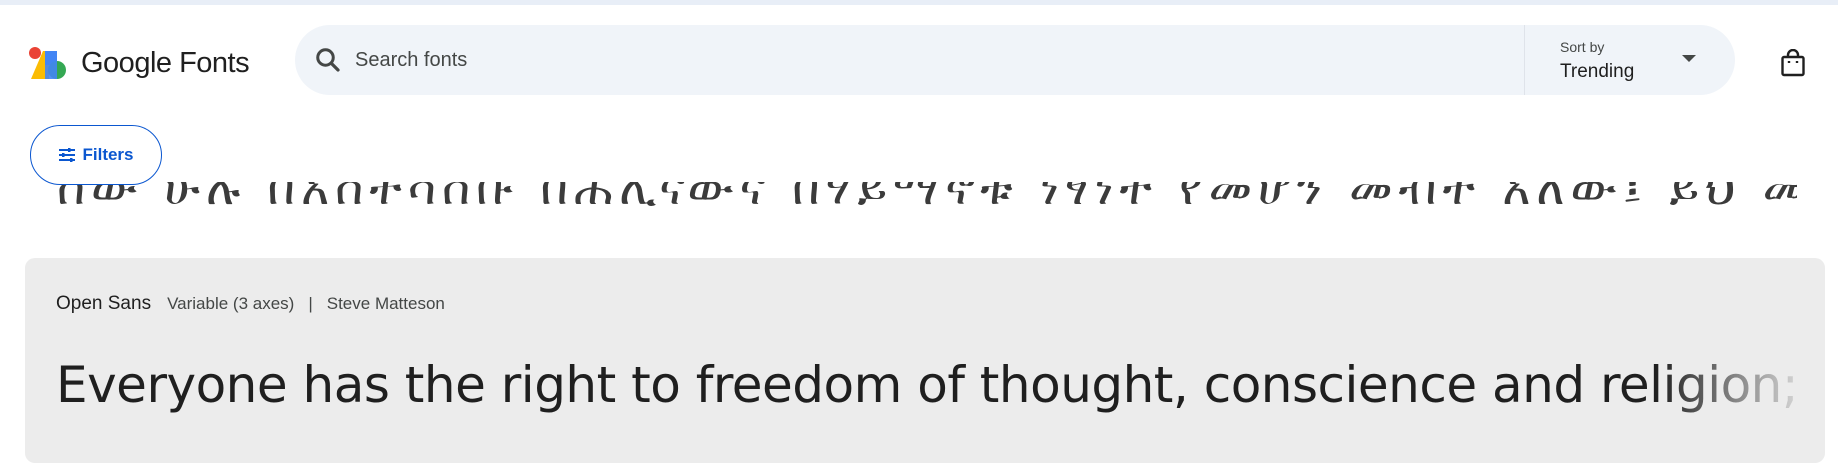 The height and width of the screenshot is (471, 1838). What do you see at coordinates (104, 303) in the screenshot?
I see `font-name: Open Sans` at bounding box center [104, 303].